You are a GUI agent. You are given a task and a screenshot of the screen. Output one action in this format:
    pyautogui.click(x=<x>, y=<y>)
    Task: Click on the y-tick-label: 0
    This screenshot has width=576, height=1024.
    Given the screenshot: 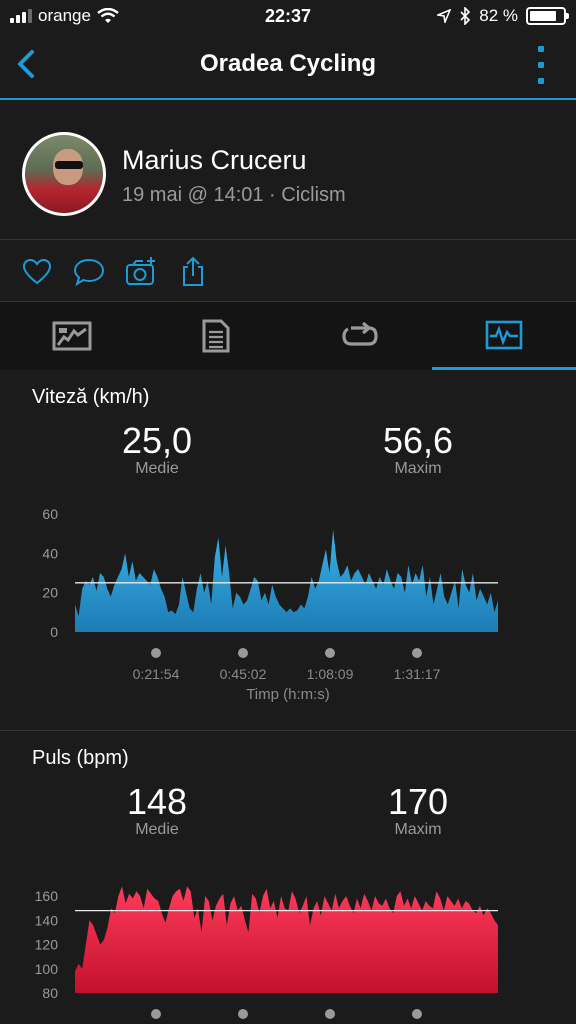 What is the action you would take?
    pyautogui.click(x=54, y=632)
    